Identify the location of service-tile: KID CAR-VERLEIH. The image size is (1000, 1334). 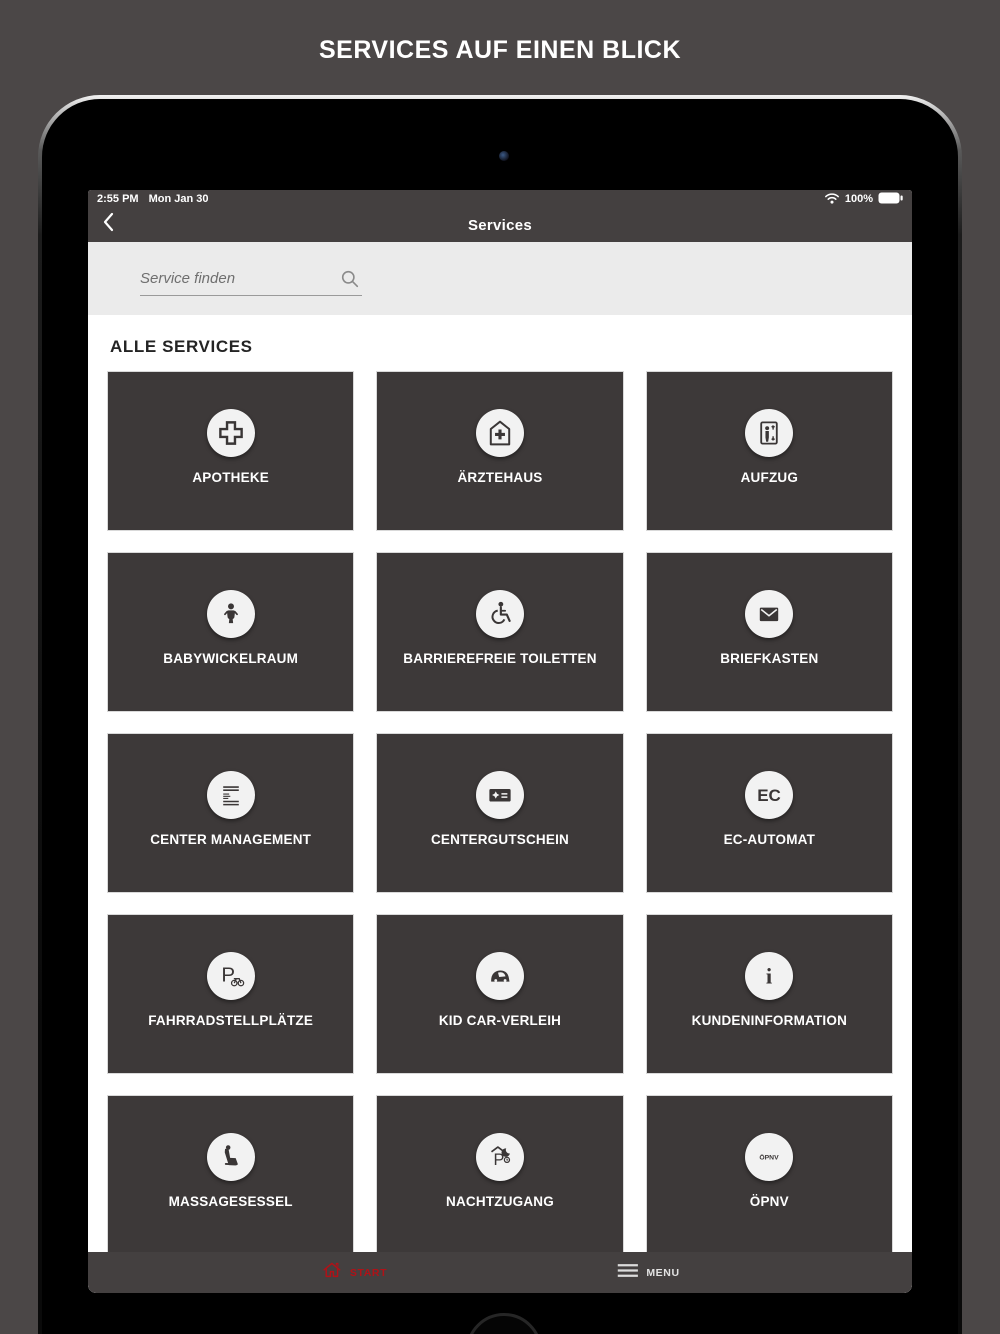
(500, 994).